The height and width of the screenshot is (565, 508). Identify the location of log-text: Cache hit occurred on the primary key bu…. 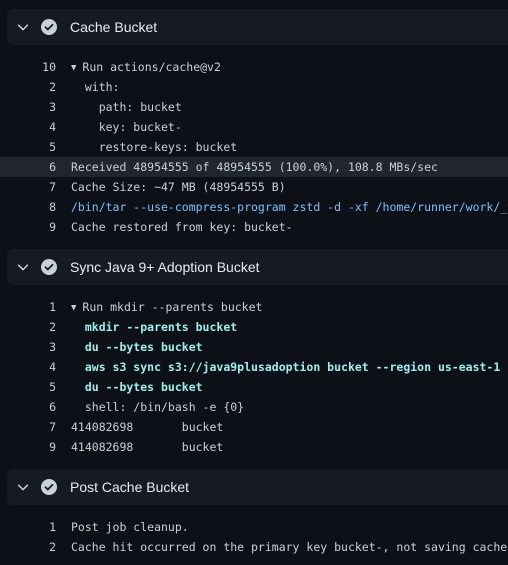
(289, 547).